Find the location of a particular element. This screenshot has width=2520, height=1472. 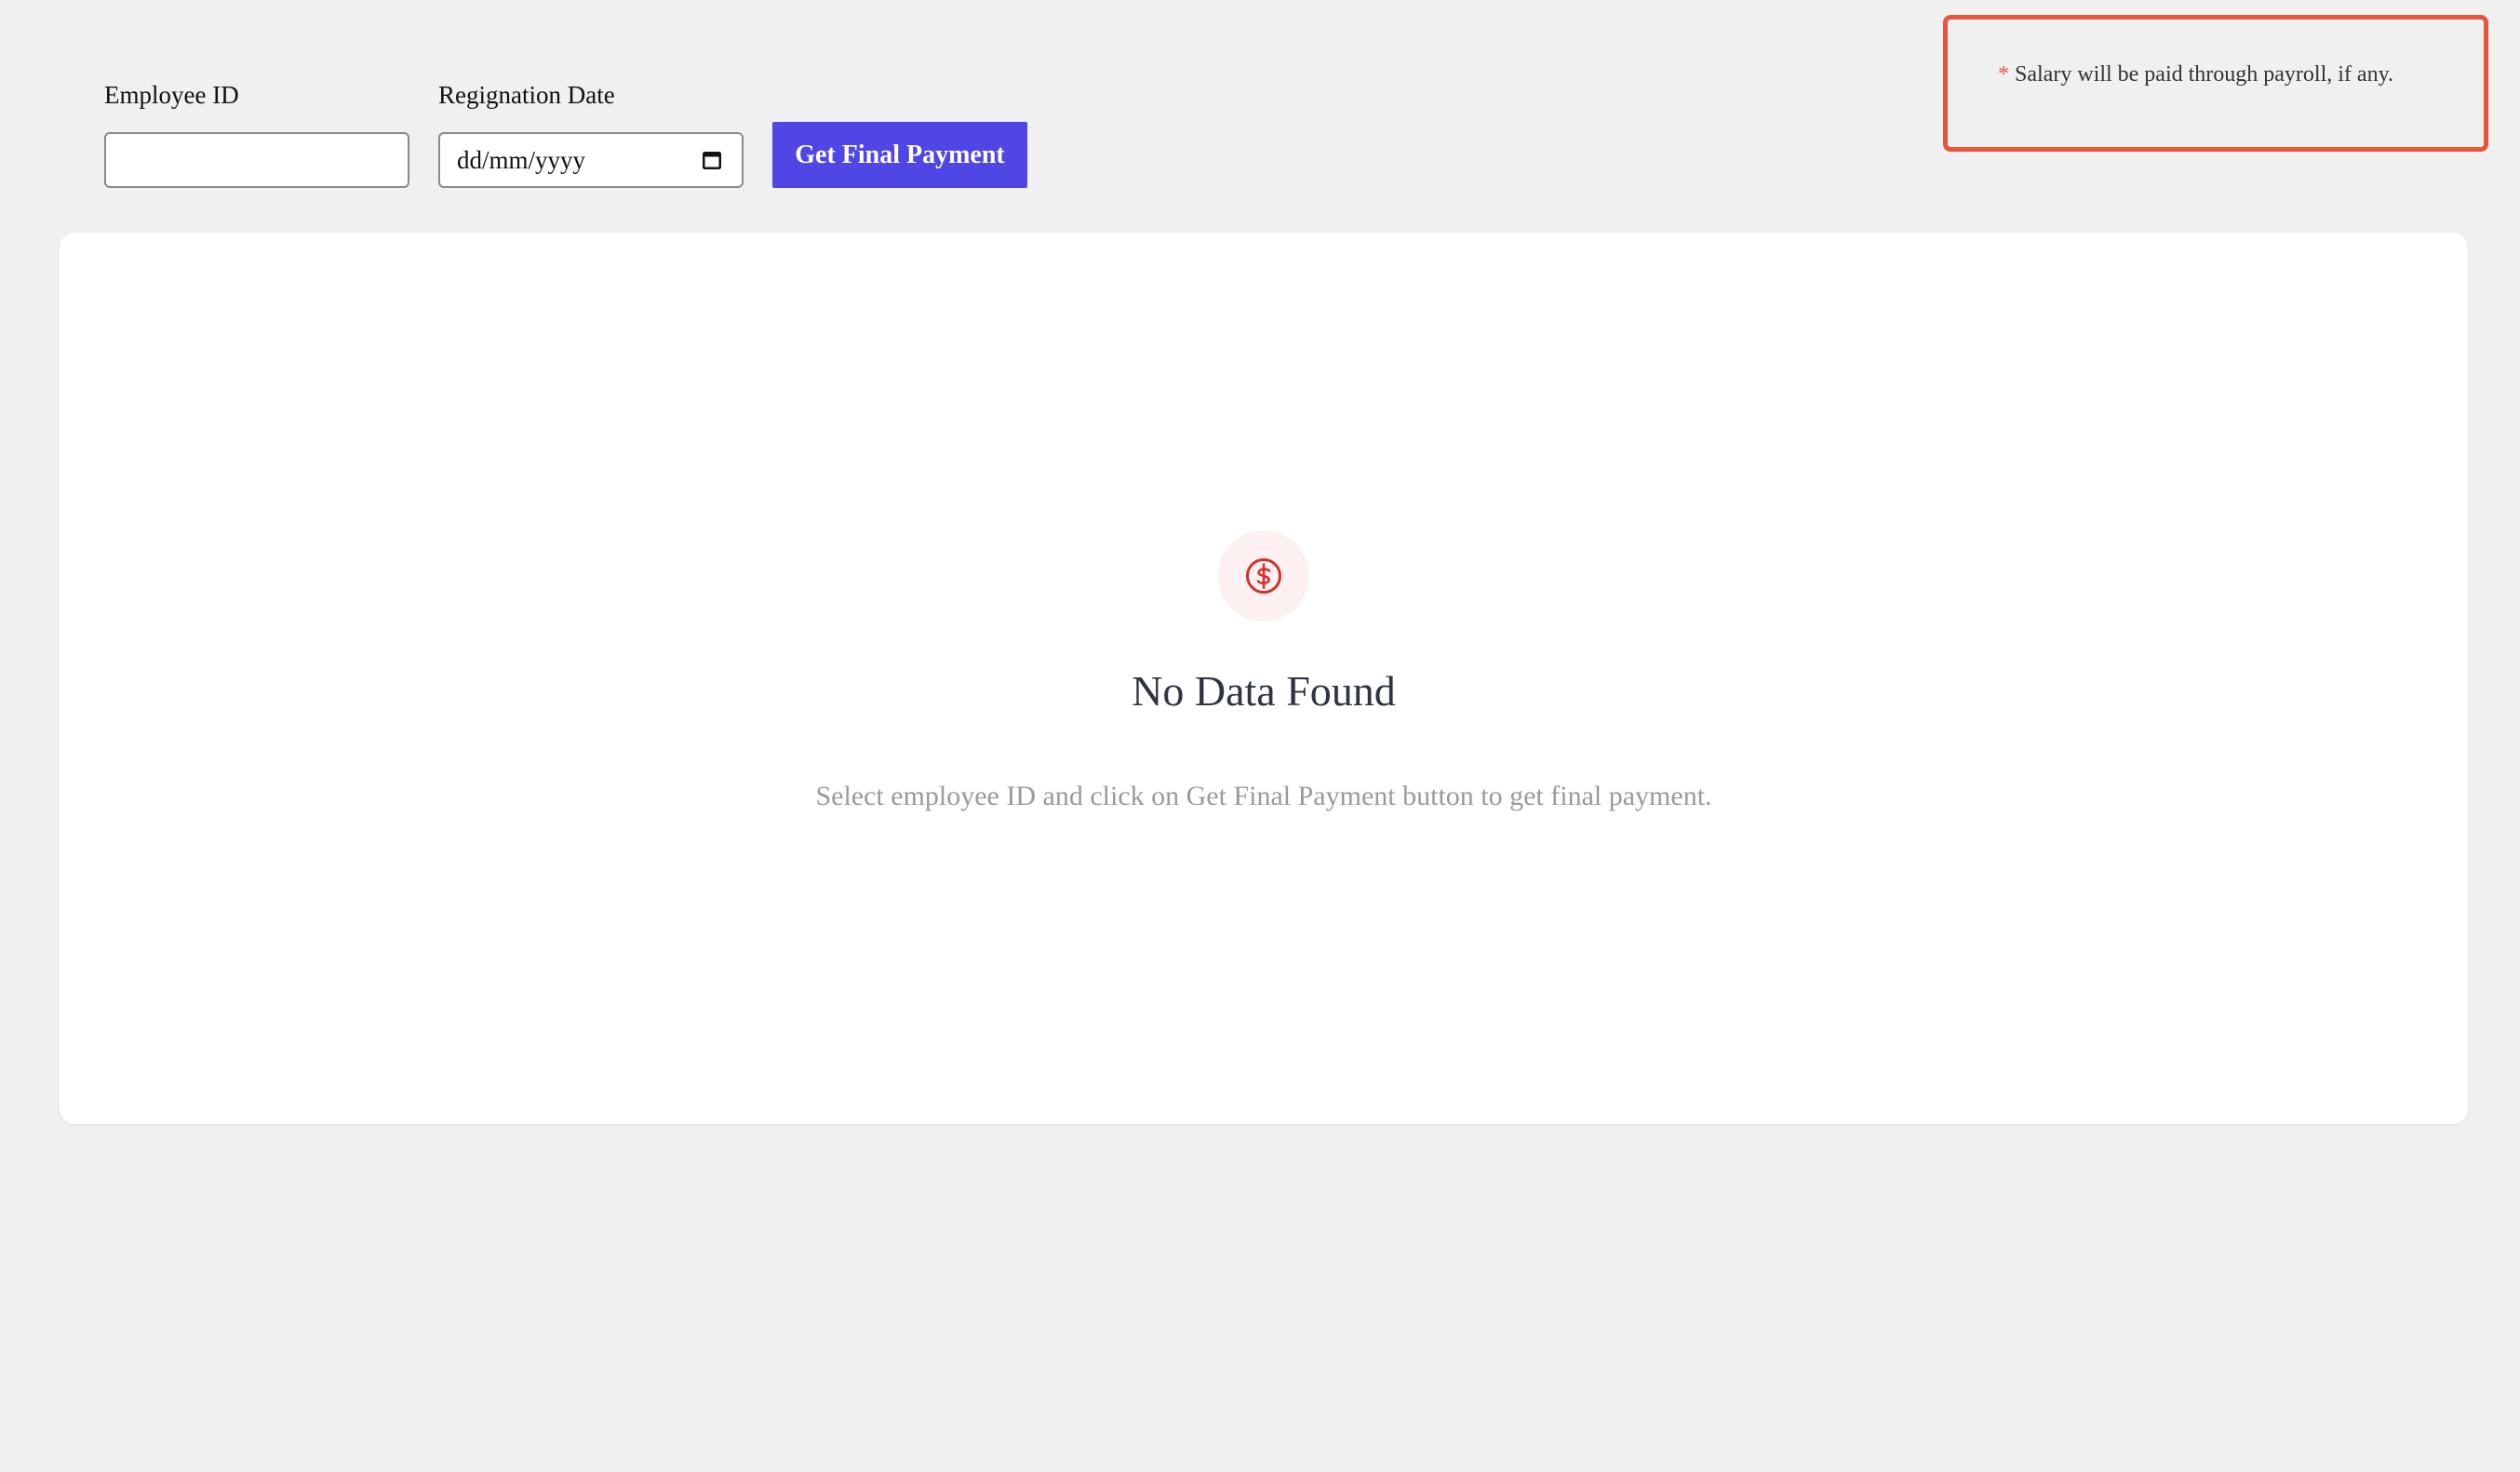

empty-state-title: No Data Found is located at coordinates (1264, 691).